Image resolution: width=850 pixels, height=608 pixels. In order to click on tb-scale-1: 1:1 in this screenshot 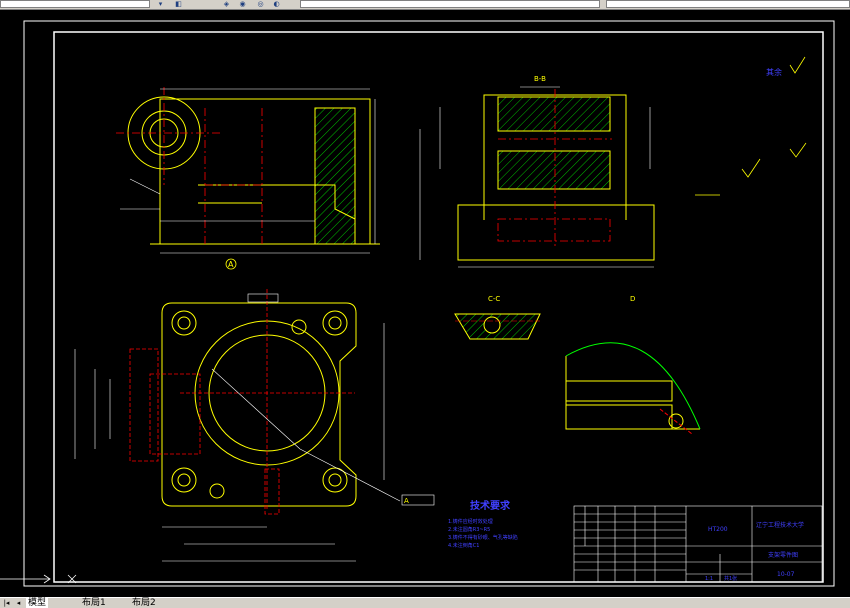, I will do `click(709, 579)`.